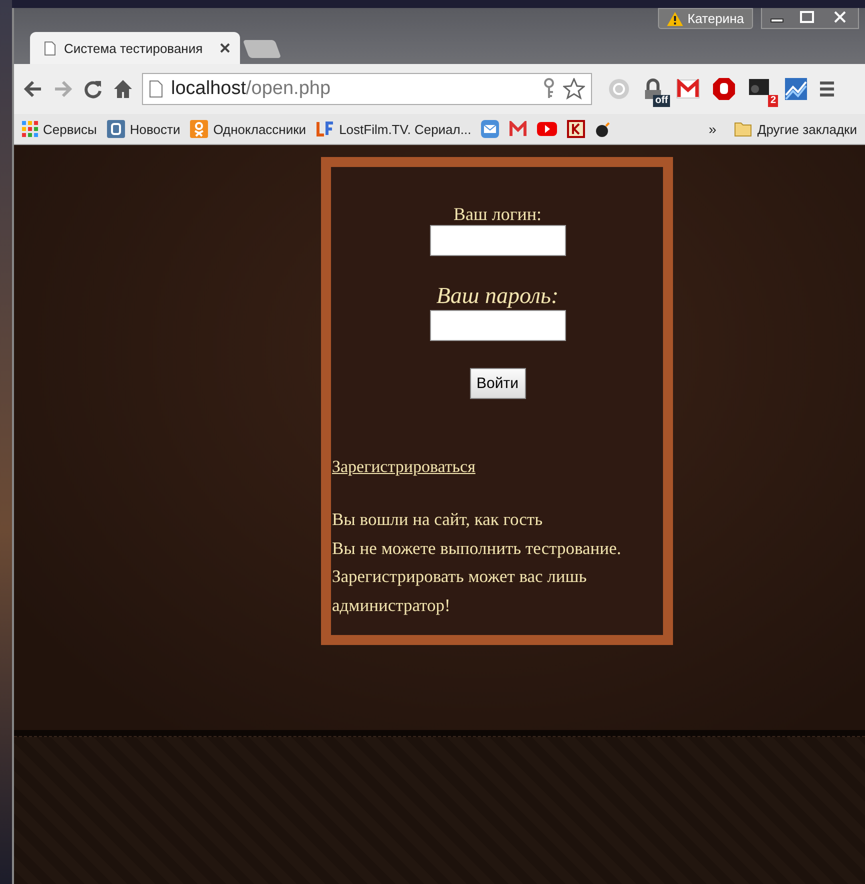 The height and width of the screenshot is (884, 865). I want to click on bookmark, so click(576, 129).